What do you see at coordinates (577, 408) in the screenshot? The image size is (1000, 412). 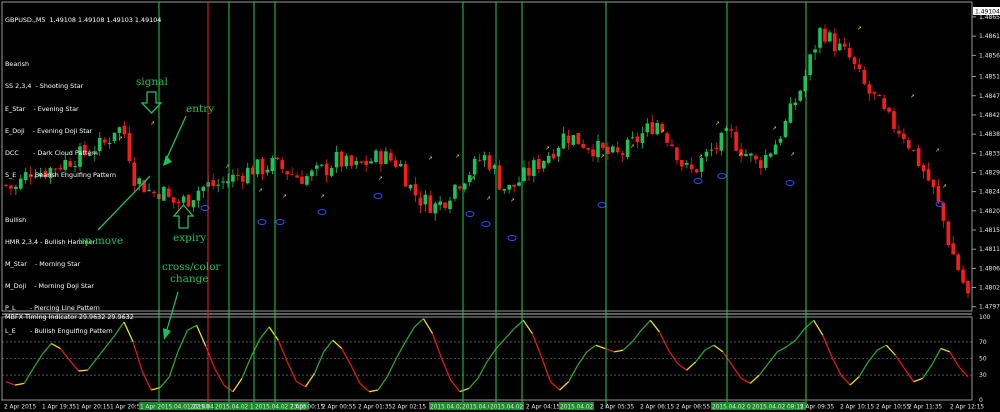 I see `time-tick-label: 2015.04.02` at bounding box center [577, 408].